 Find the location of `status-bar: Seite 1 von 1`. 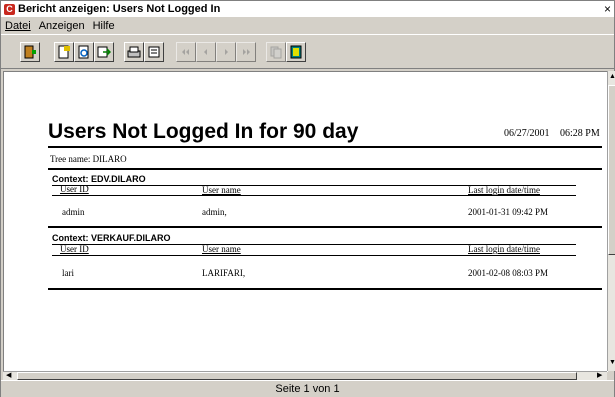

status-bar: Seite 1 von 1 is located at coordinates (307, 388).